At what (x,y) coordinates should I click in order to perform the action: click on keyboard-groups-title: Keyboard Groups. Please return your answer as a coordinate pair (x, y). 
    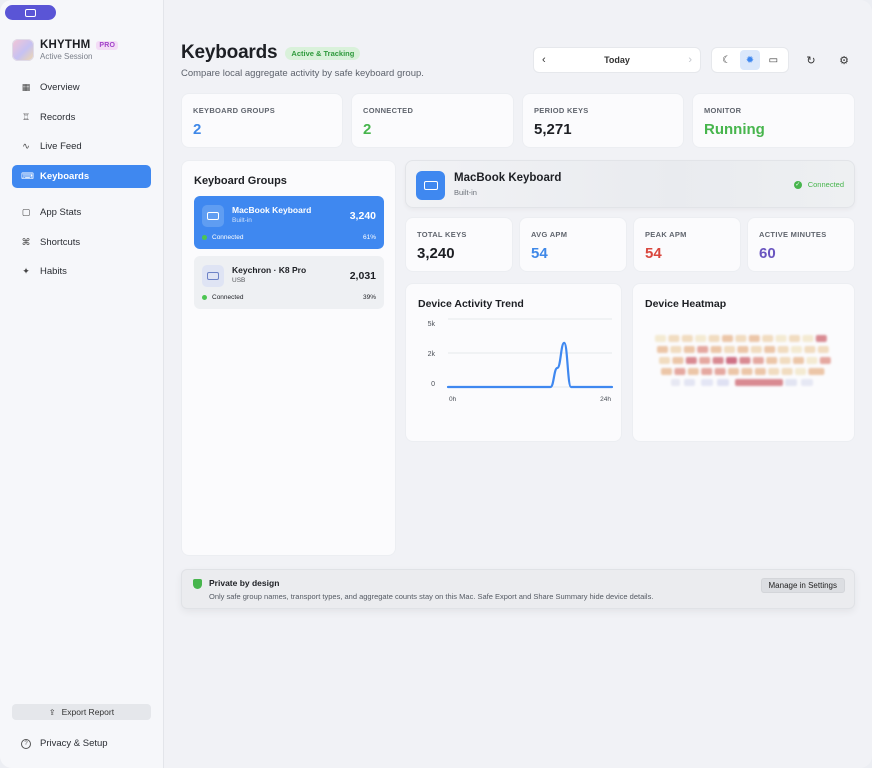
    Looking at the image, I should click on (240, 181).